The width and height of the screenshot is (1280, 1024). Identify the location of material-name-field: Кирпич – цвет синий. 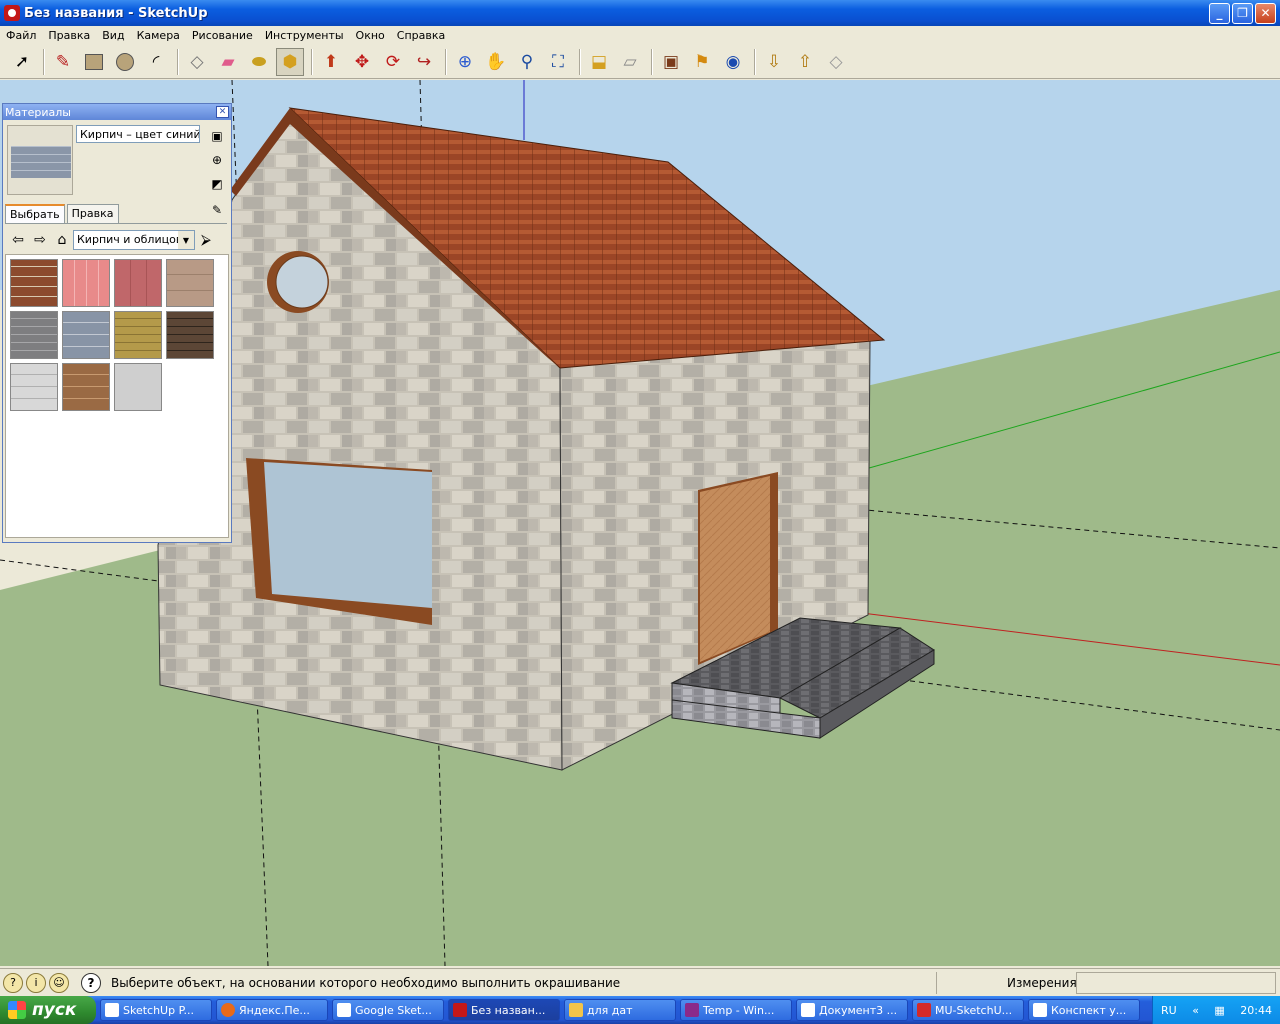
(138, 134).